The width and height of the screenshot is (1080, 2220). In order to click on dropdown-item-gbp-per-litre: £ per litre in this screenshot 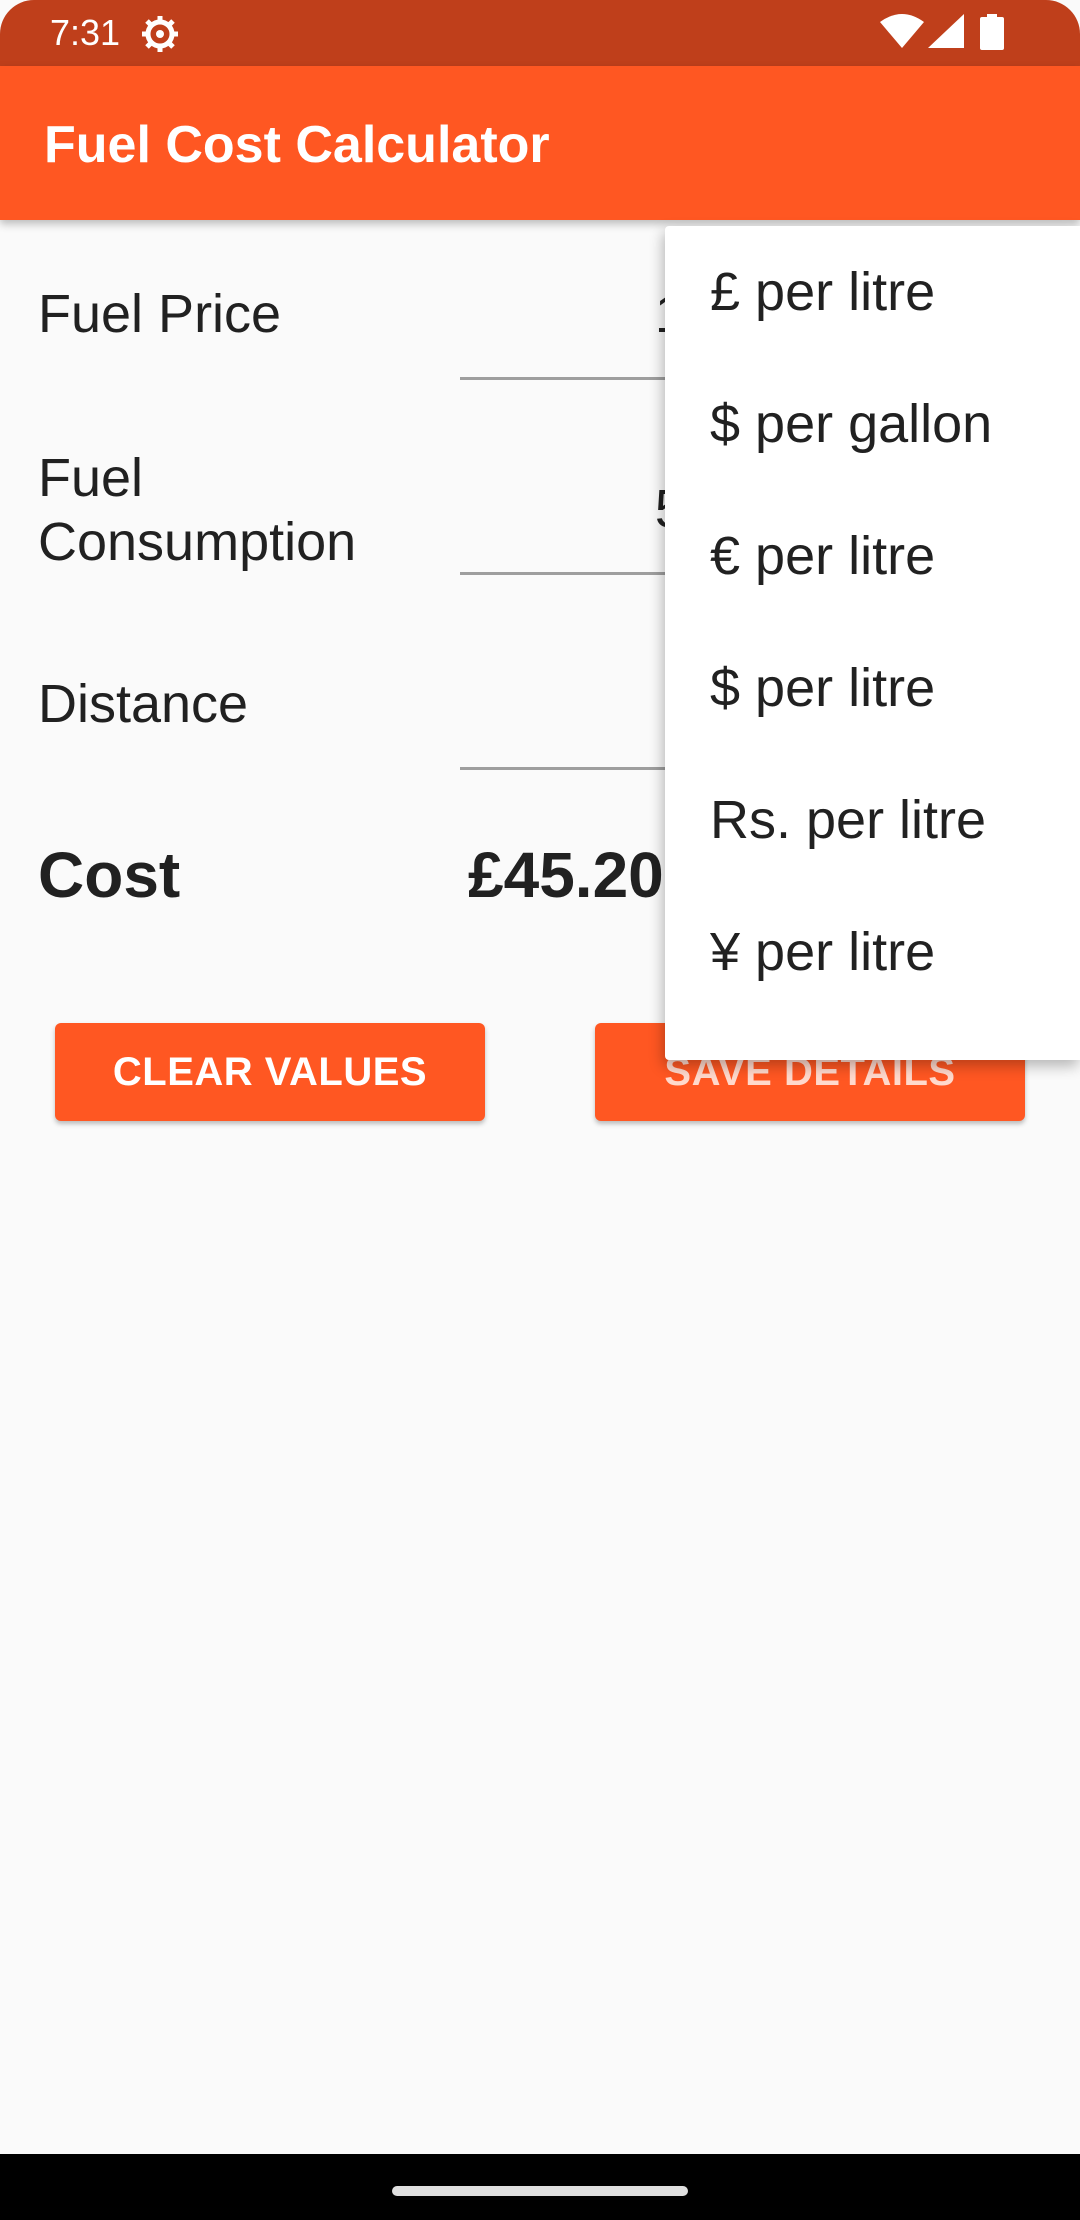, I will do `click(872, 292)`.